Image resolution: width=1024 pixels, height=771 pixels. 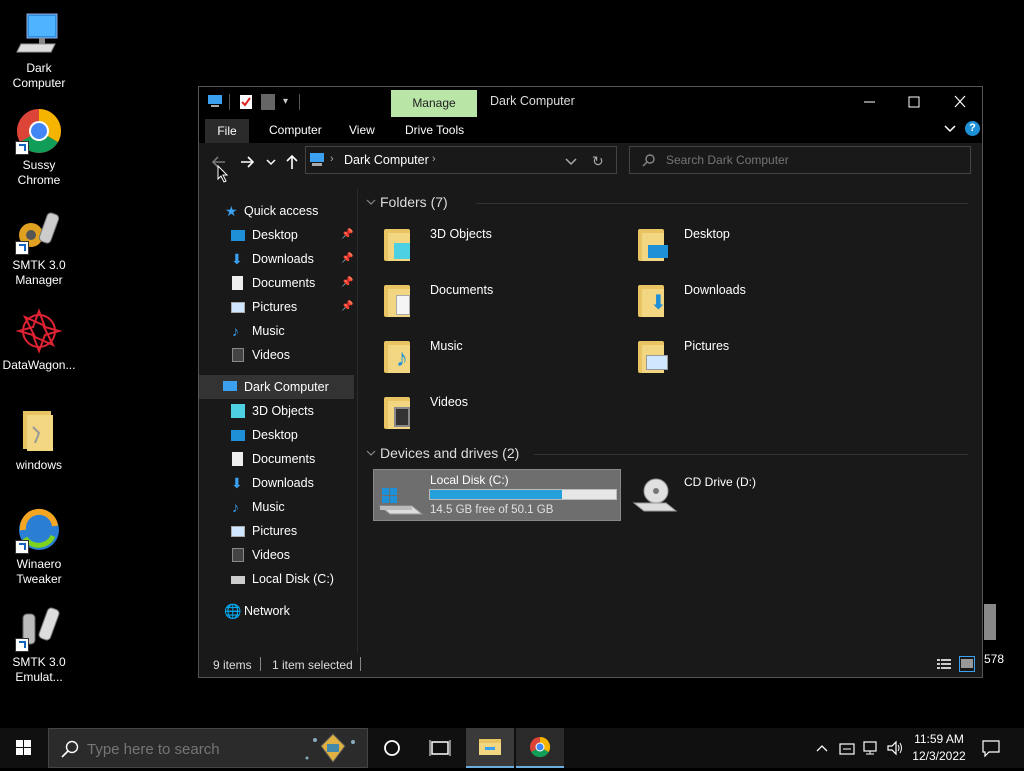 What do you see at coordinates (278, 459) in the screenshot?
I see `nav-documents: Documents` at bounding box center [278, 459].